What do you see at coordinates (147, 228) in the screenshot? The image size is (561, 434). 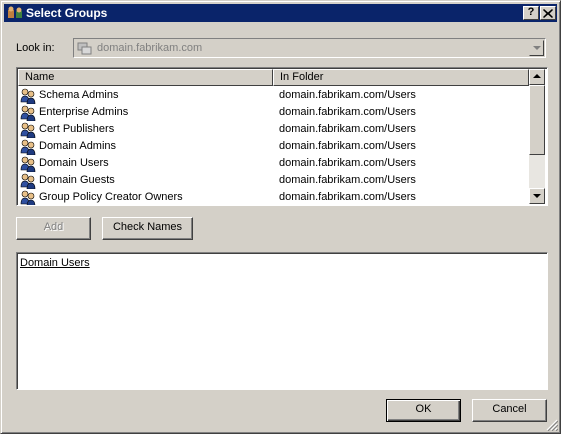 I see `check-names-button: Check Names` at bounding box center [147, 228].